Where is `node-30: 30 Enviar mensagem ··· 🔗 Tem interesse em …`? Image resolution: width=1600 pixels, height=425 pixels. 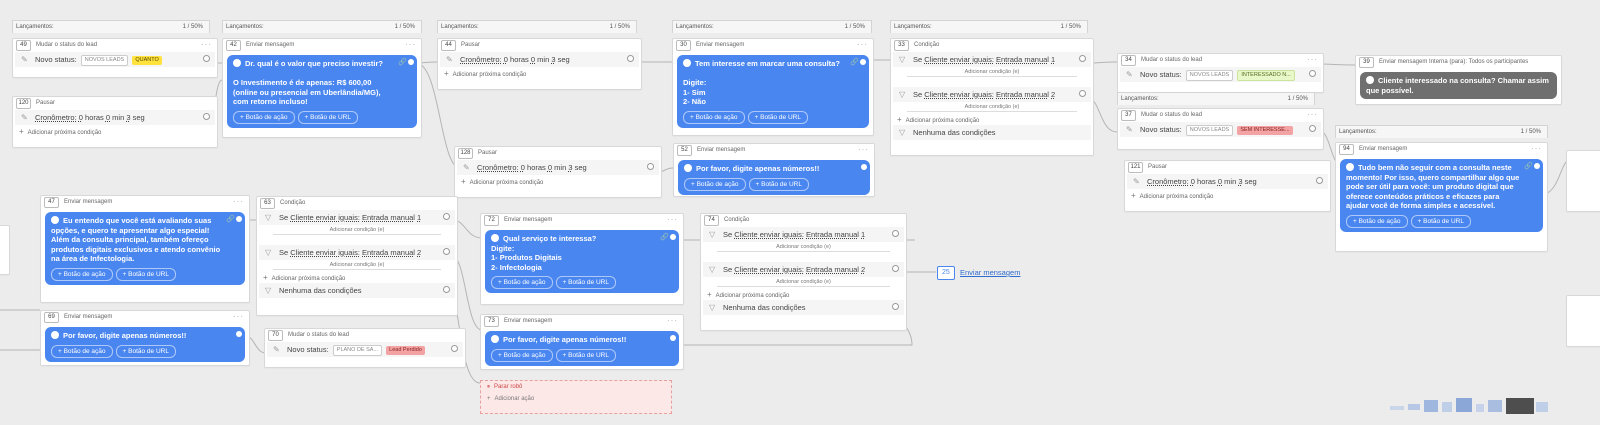
node-30: 30 Enviar mensagem ··· 🔗 Tem interesse em … is located at coordinates (773, 87).